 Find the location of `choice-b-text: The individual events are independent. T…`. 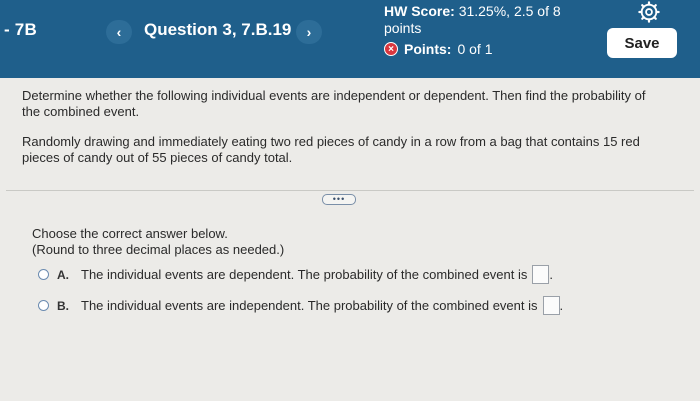

choice-b-text: The individual events are independent. T… is located at coordinates (309, 305).